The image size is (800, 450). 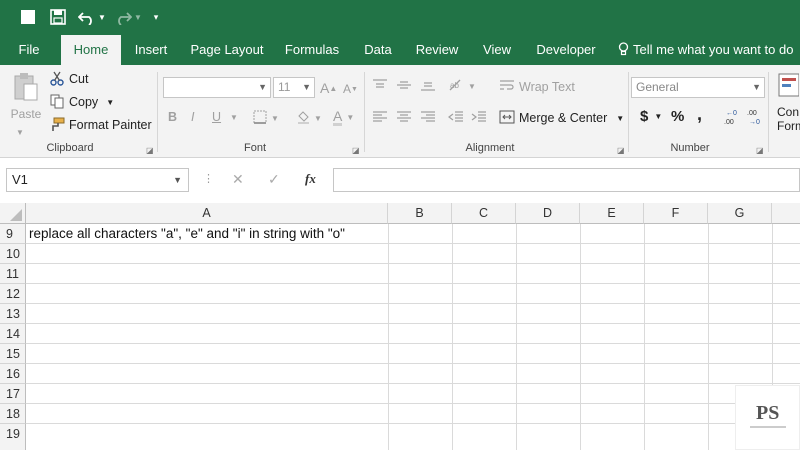 What do you see at coordinates (150, 150) in the screenshot?
I see `clipboard-launcher-icon: ◪` at bounding box center [150, 150].